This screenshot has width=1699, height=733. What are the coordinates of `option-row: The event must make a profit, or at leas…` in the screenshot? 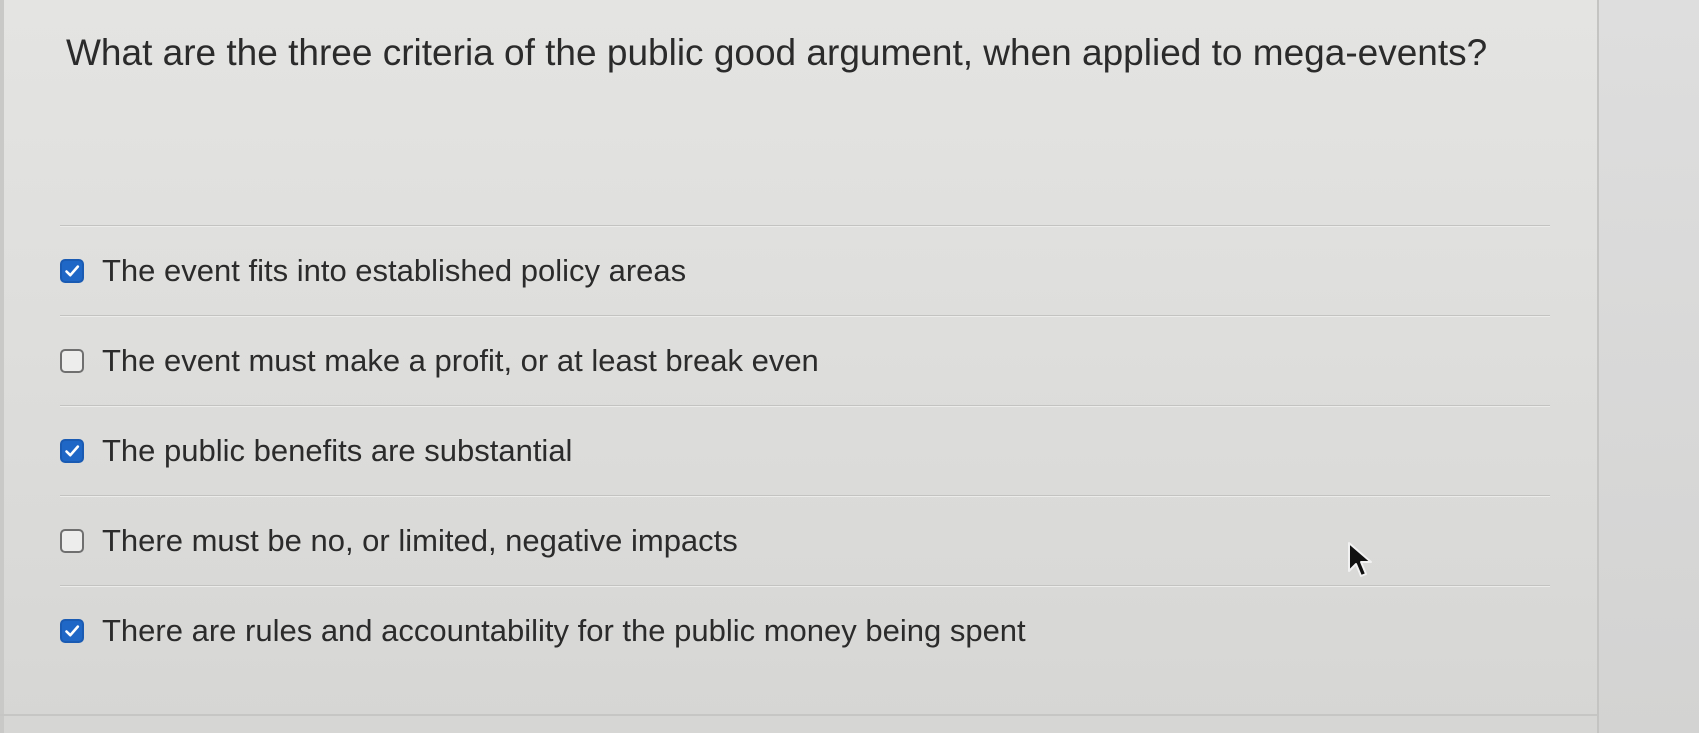 It's located at (805, 361).